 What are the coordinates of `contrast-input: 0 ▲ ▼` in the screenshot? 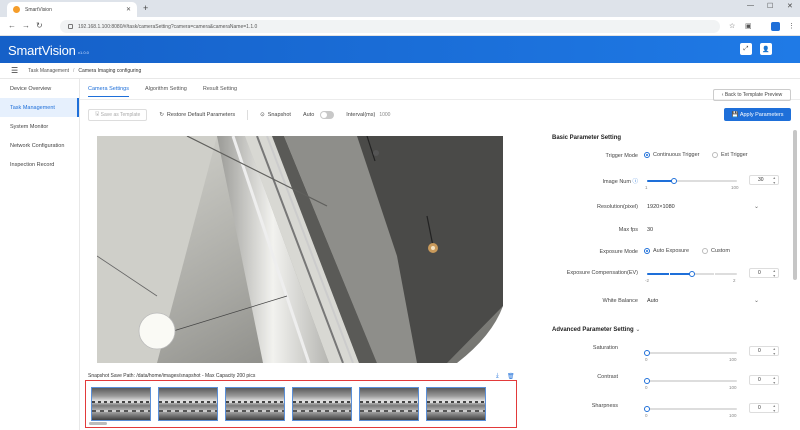 It's located at (764, 380).